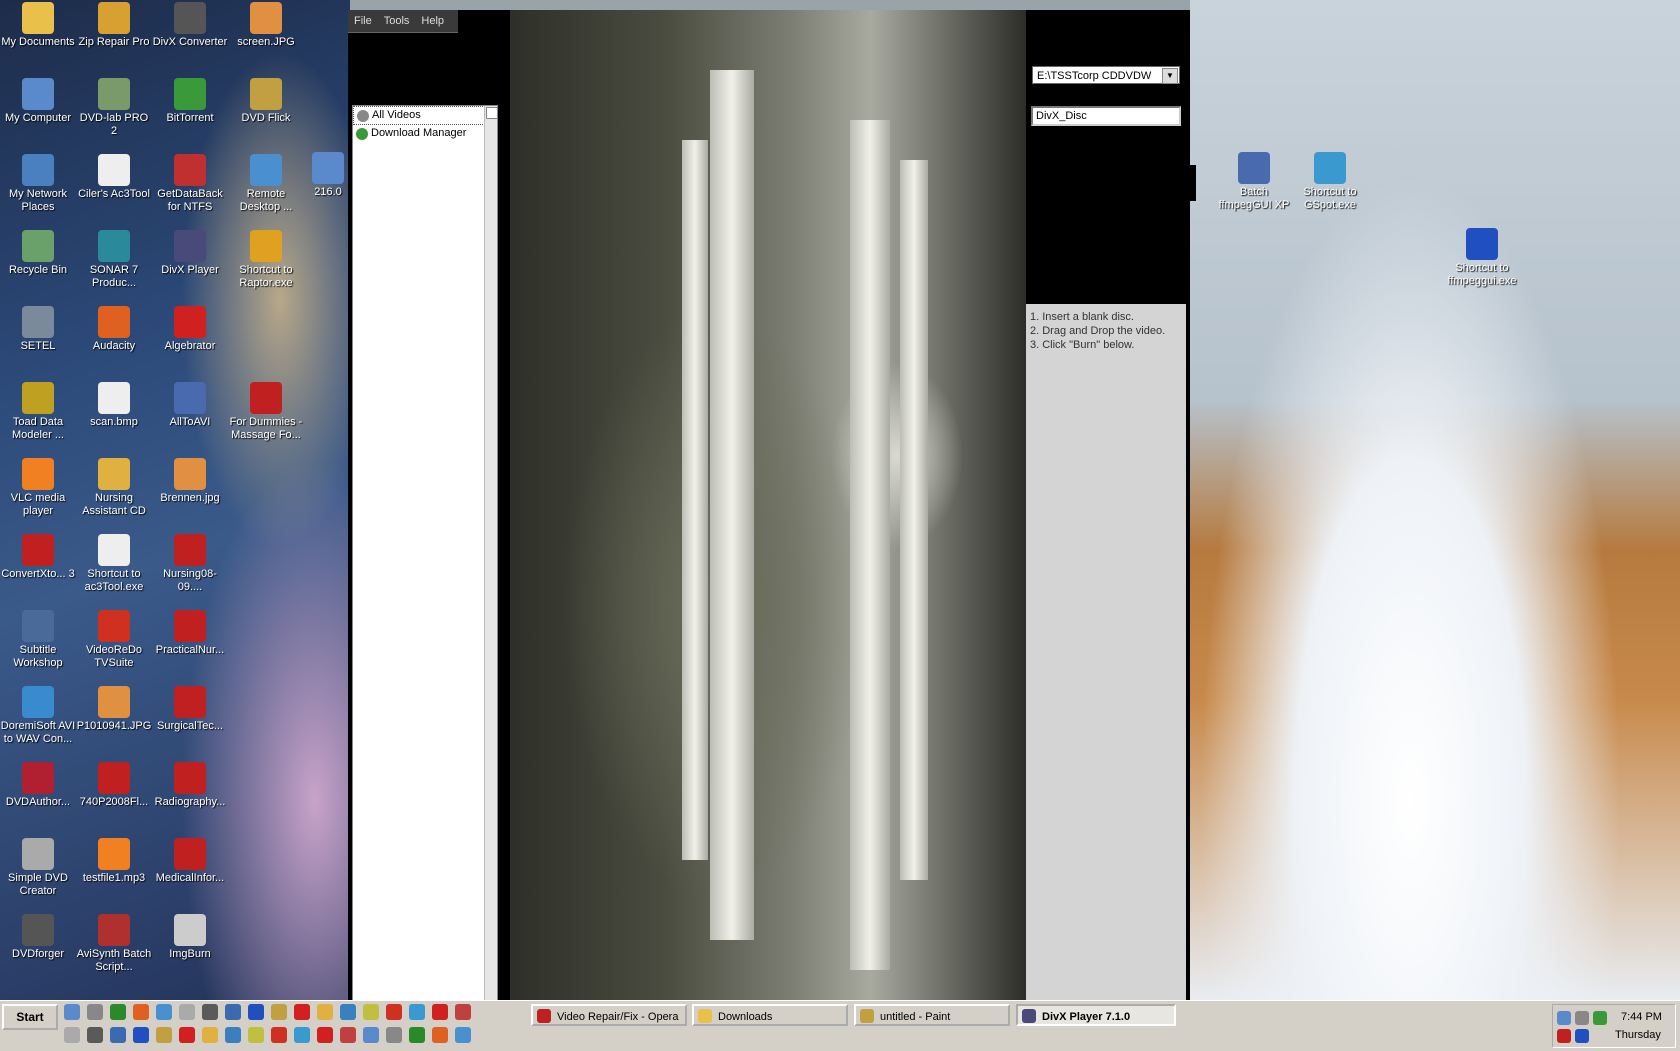 The width and height of the screenshot is (1680, 1051). What do you see at coordinates (932, 1015) in the screenshot?
I see `task-paint: untitled - Paint` at bounding box center [932, 1015].